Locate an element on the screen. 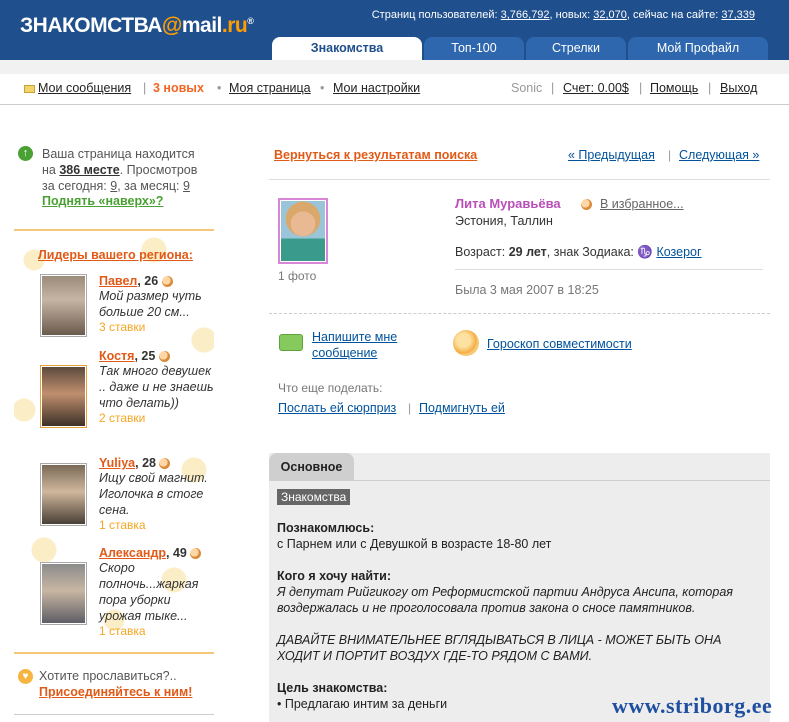  views-today-label: за сегодня: is located at coordinates (74, 186).